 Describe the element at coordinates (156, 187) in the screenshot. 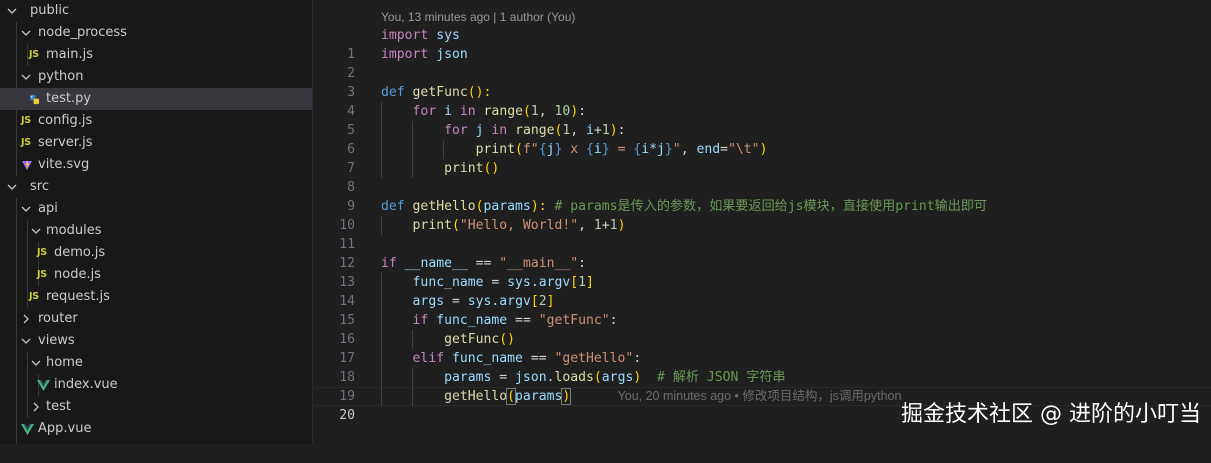

I see `tree-folder-src: src` at that location.